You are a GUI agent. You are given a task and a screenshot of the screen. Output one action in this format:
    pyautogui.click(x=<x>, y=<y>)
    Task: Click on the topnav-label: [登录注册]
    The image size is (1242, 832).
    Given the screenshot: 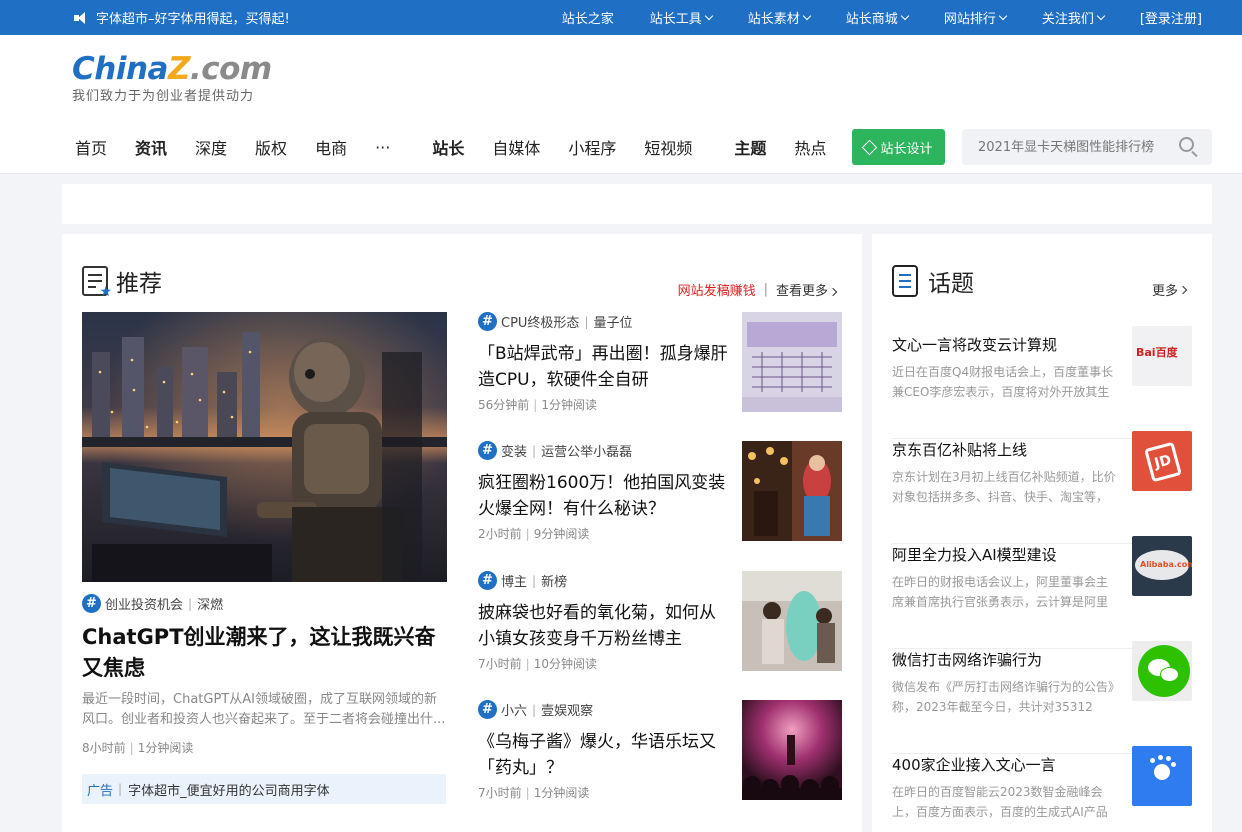 What is the action you would take?
    pyautogui.click(x=1170, y=19)
    